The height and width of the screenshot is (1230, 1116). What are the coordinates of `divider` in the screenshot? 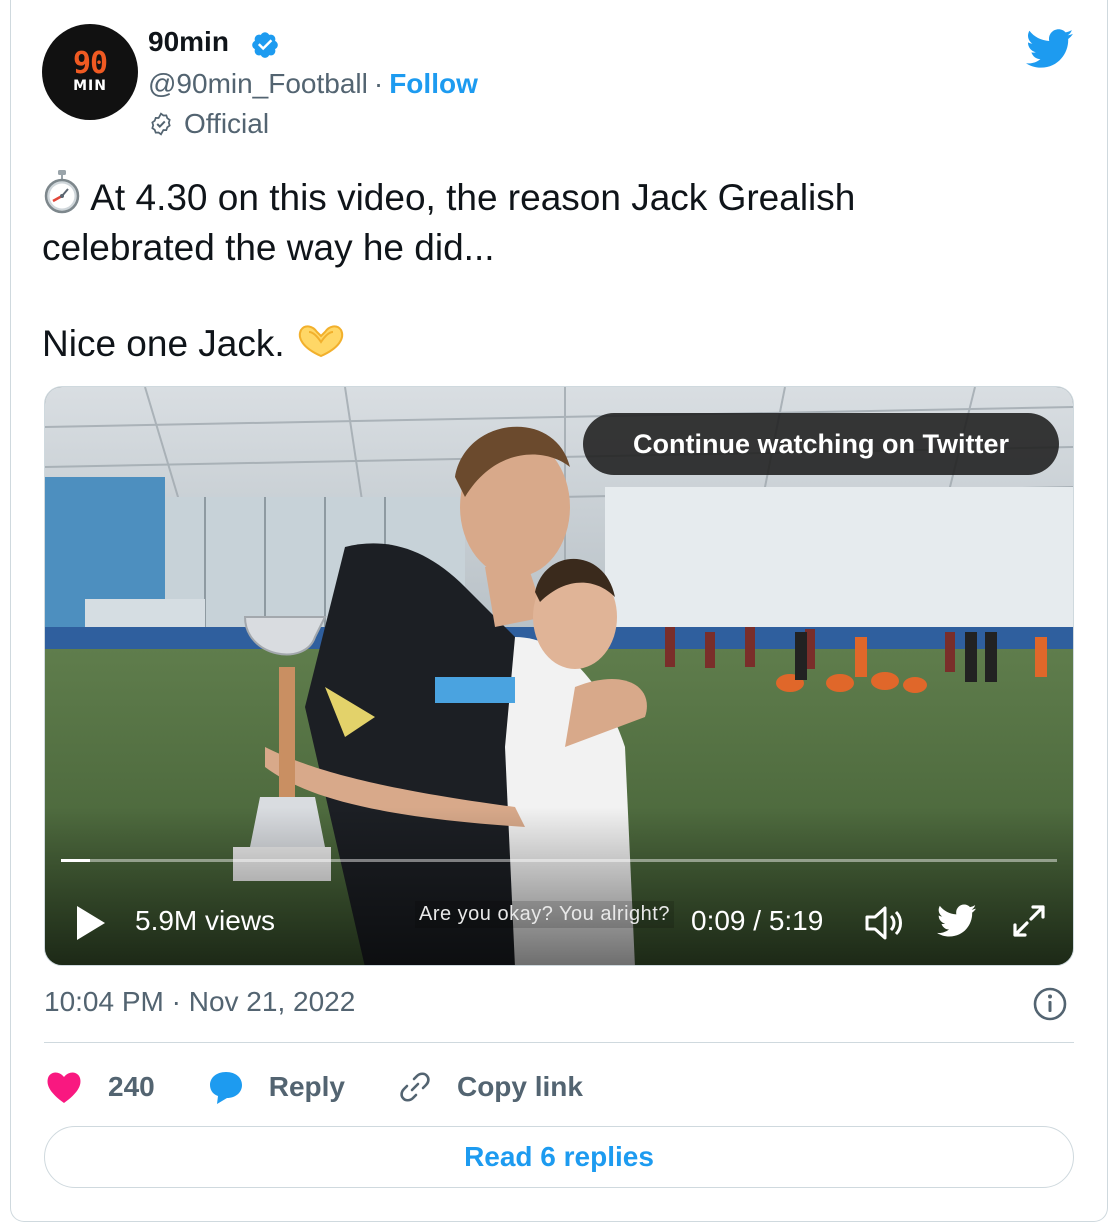 It's located at (559, 1042).